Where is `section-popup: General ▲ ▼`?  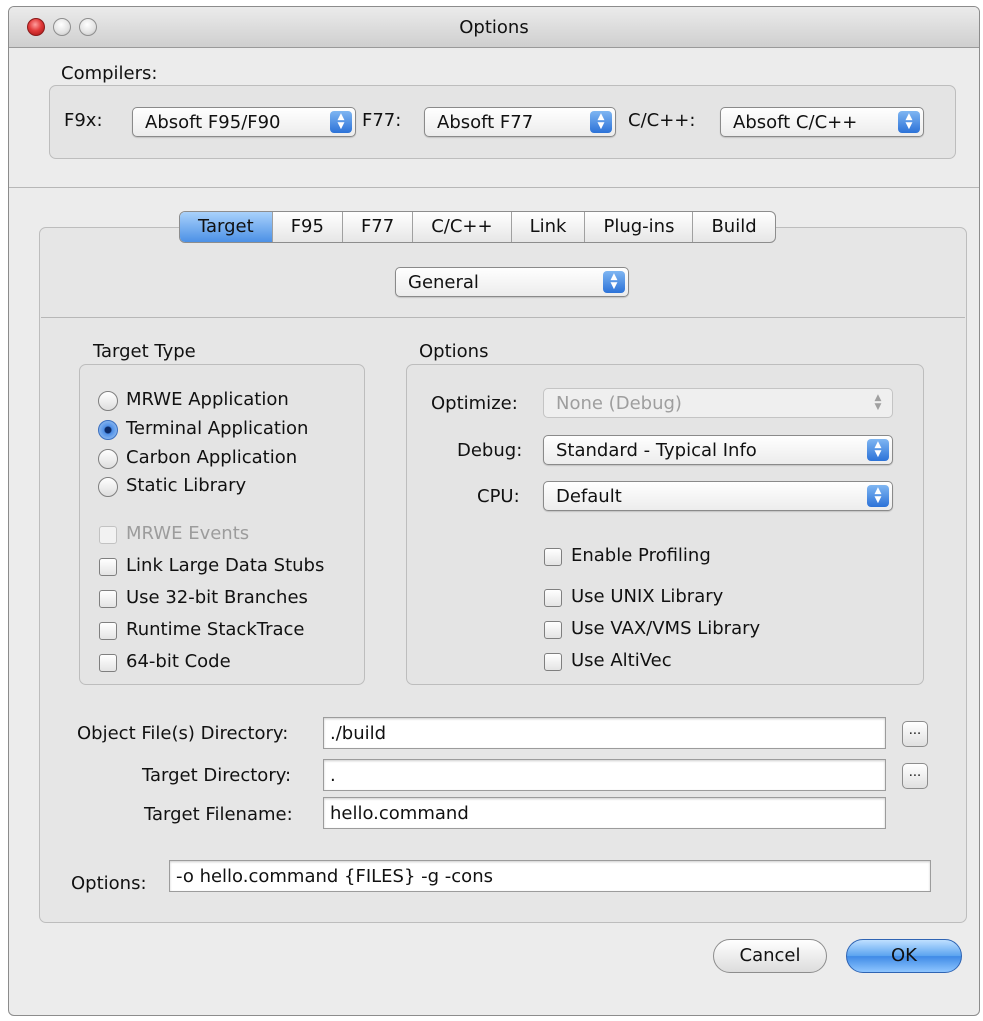
section-popup: General ▲ ▼ is located at coordinates (512, 282).